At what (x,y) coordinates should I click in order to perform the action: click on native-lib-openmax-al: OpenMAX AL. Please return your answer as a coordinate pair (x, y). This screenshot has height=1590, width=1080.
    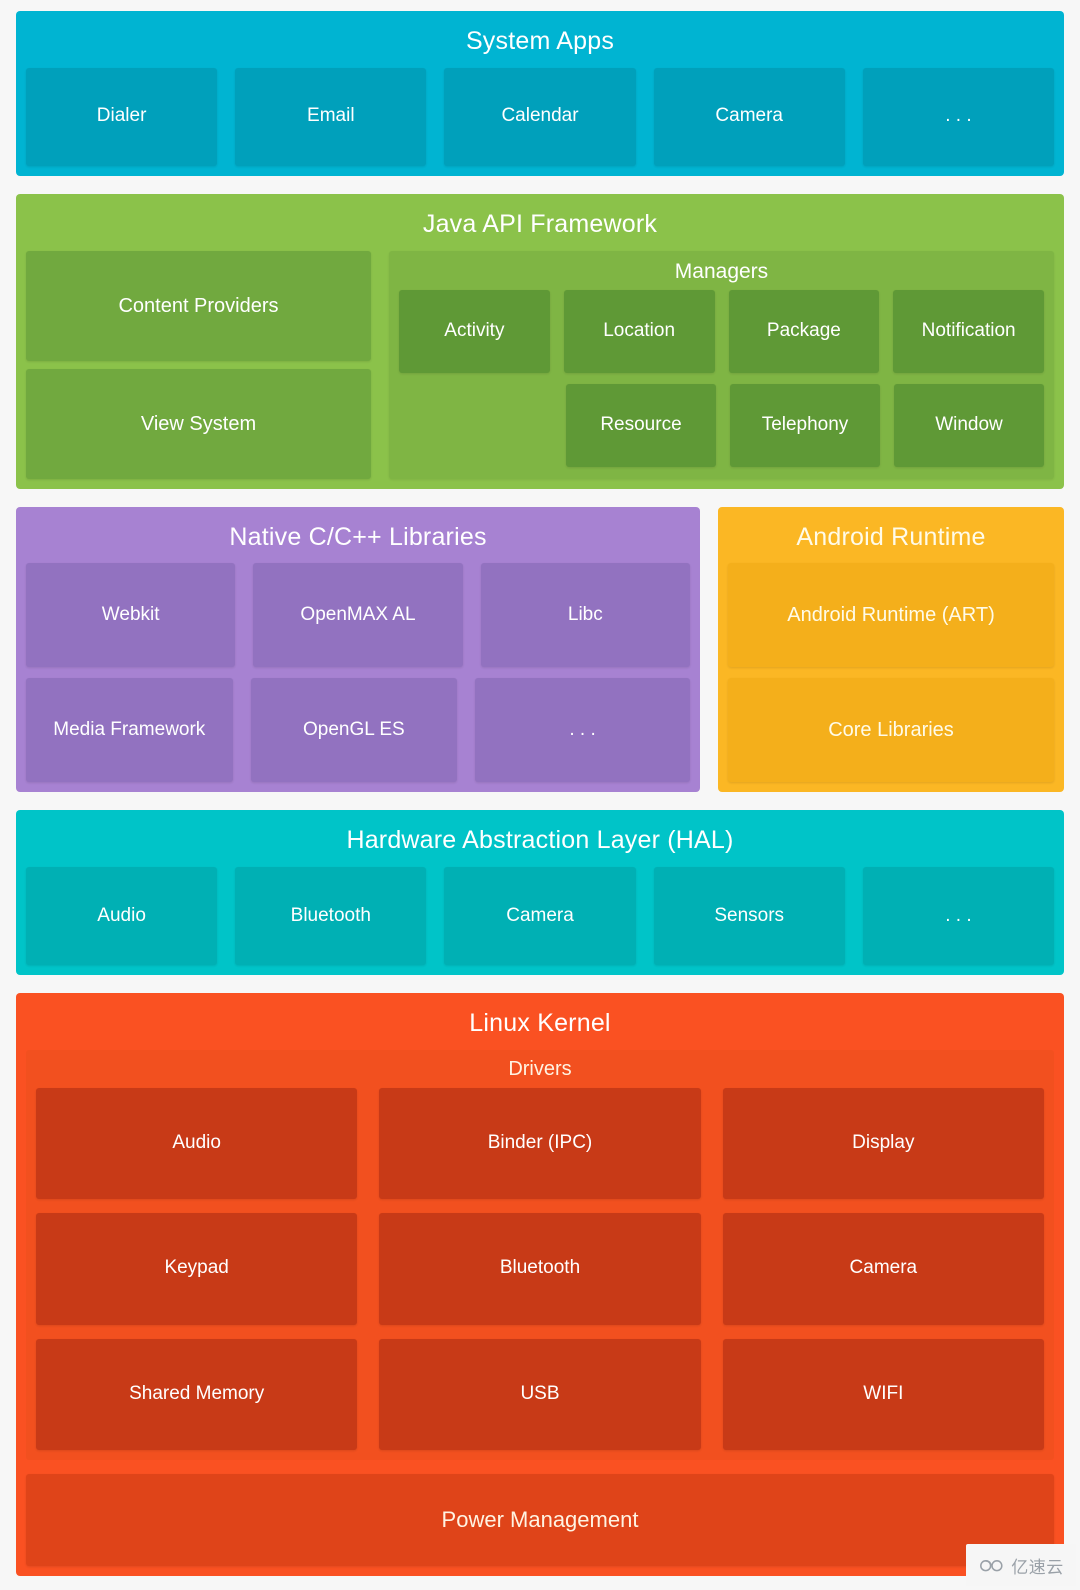
    Looking at the image, I should click on (358, 615).